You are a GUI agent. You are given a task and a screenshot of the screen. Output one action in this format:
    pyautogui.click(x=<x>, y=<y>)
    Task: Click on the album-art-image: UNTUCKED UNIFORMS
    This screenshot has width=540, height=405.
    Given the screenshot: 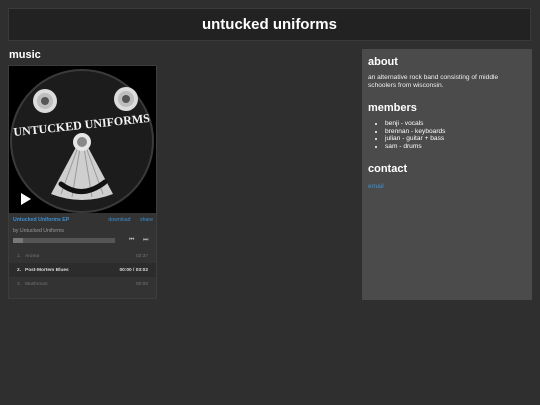 What is the action you would take?
    pyautogui.click(x=82, y=139)
    